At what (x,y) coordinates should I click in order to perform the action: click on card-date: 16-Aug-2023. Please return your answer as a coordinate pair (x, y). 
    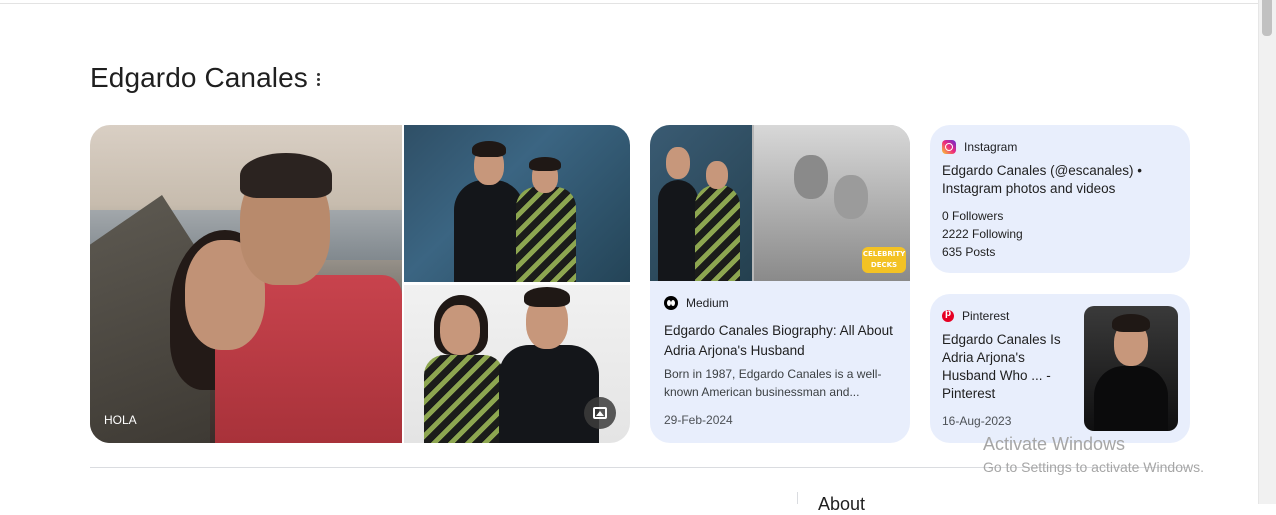
    Looking at the image, I should click on (977, 421).